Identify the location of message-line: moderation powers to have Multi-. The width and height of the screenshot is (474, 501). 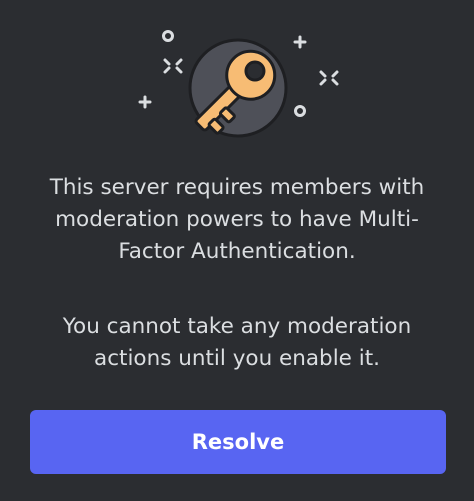
(237, 219).